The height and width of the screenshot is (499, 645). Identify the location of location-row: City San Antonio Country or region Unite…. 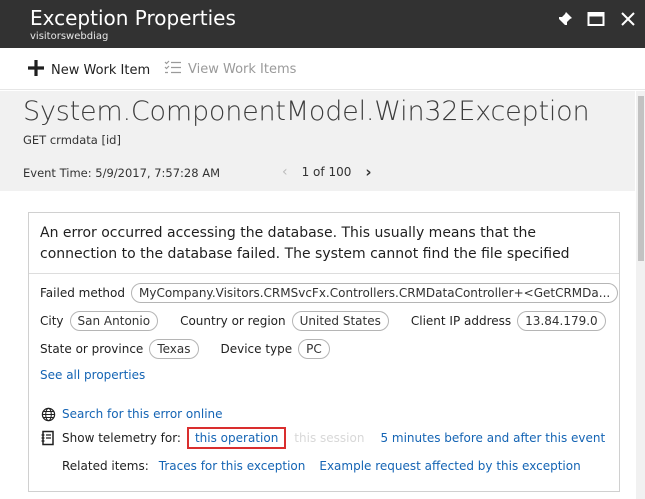
(323, 321).